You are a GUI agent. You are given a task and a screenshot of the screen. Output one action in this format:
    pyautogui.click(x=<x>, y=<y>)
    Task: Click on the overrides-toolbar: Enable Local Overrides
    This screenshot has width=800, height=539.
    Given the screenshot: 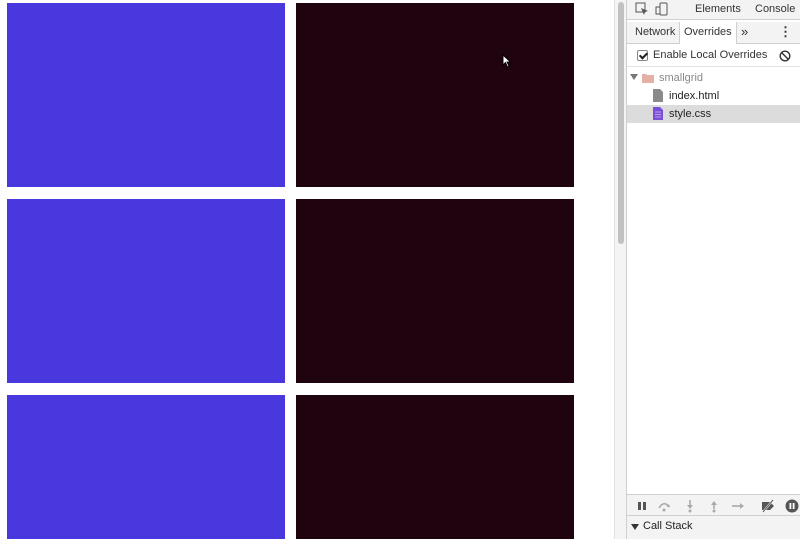 What is the action you would take?
    pyautogui.click(x=713, y=56)
    